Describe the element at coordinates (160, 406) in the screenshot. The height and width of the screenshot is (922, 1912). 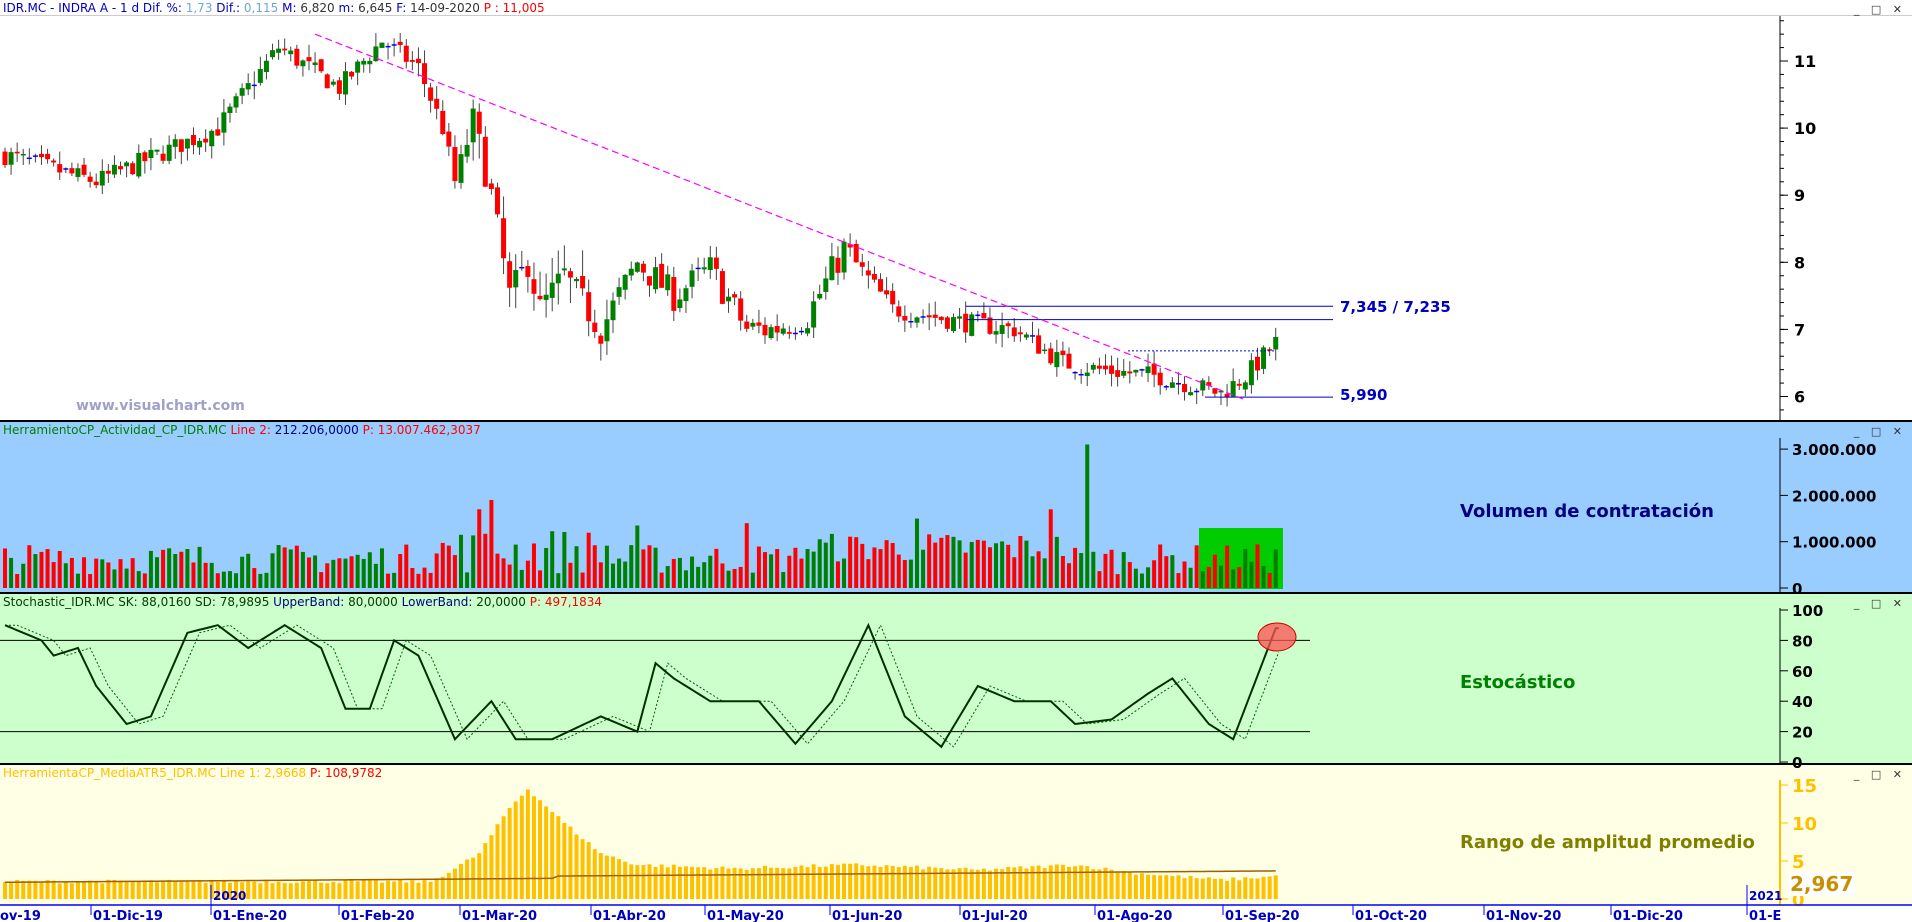
I see `watermark: www.visualchart.com` at that location.